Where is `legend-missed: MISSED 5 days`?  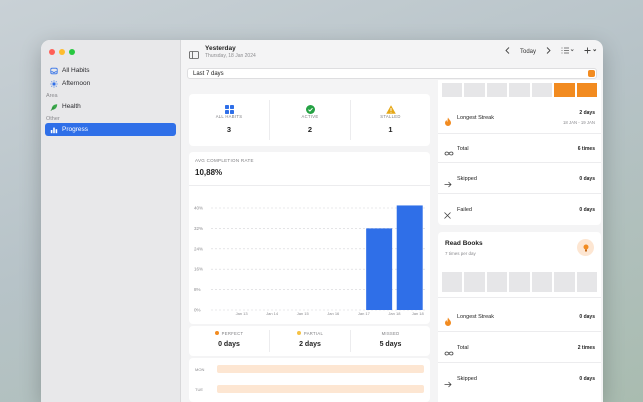
legend-missed: MISSED 5 days is located at coordinates (390, 341).